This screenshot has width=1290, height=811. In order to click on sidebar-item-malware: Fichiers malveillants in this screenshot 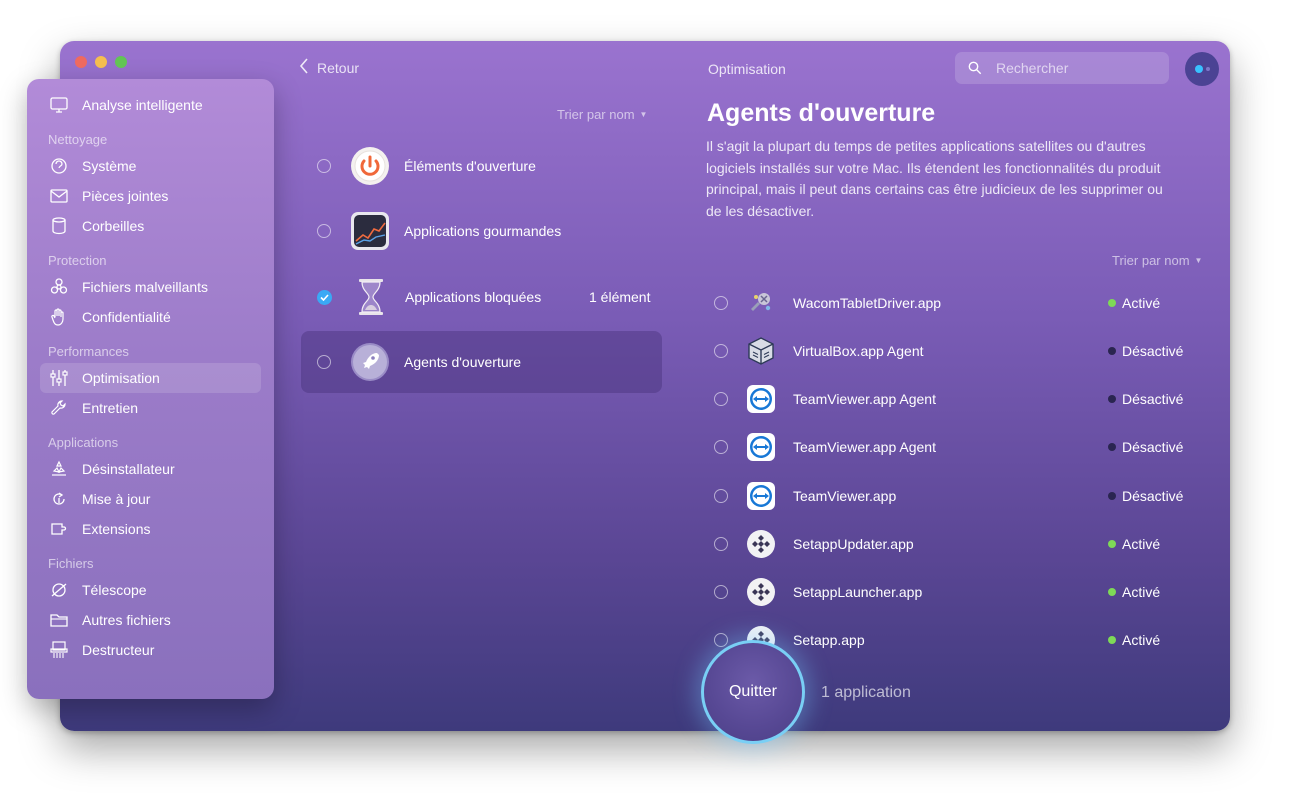, I will do `click(150, 287)`.